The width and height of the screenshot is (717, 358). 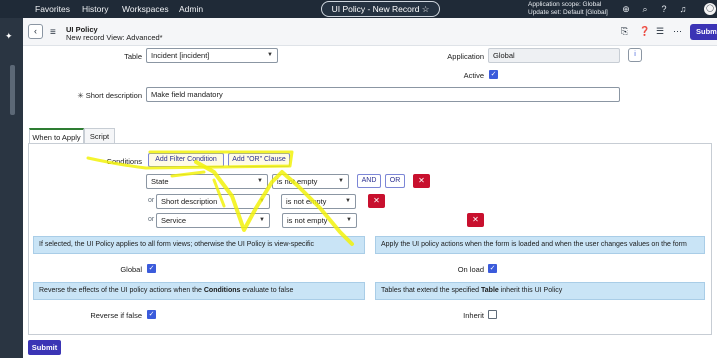 I want to click on more-options-icon: ⋯, so click(x=677, y=31).